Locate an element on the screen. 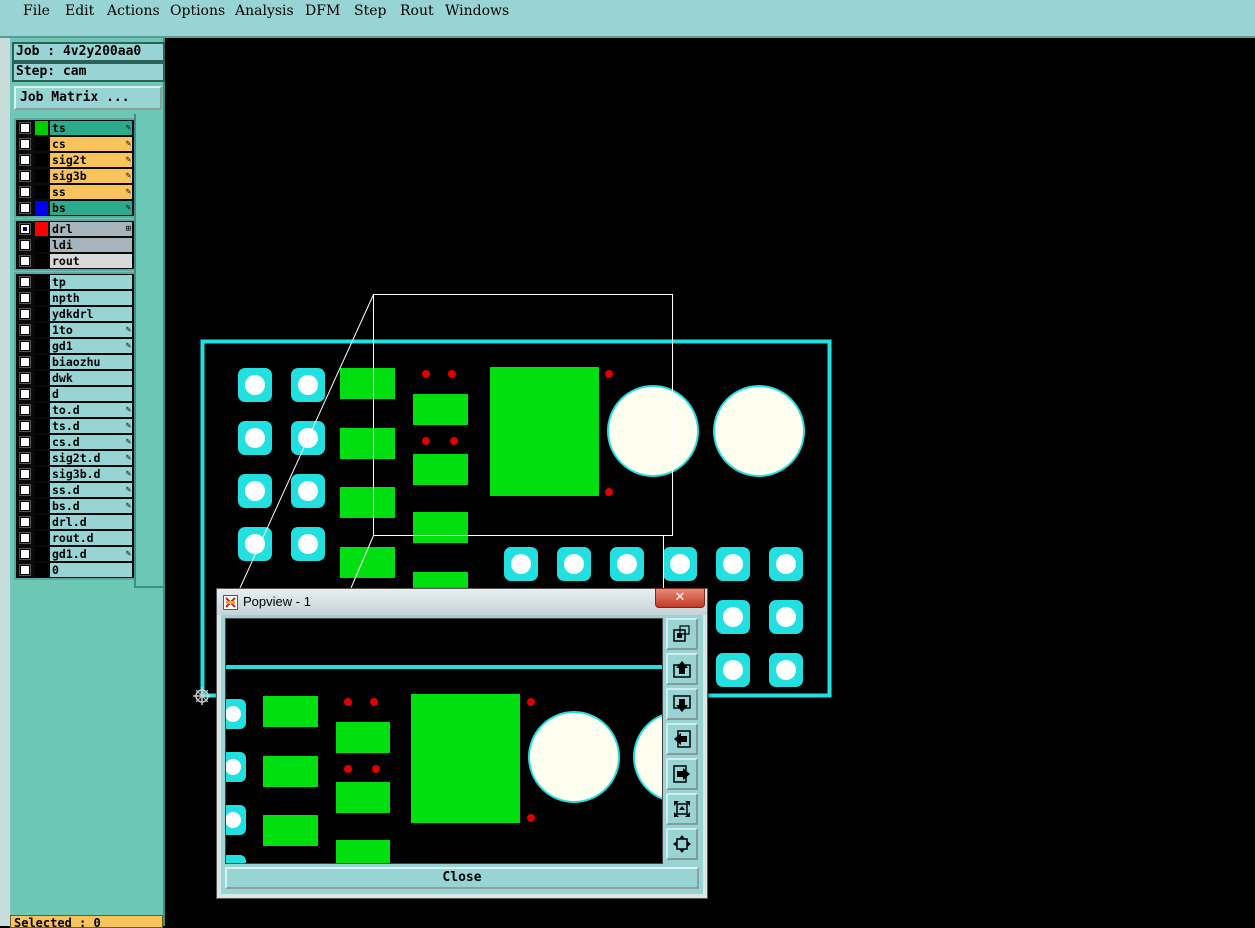  layer-name: gd1.d is located at coordinates (91, 554).